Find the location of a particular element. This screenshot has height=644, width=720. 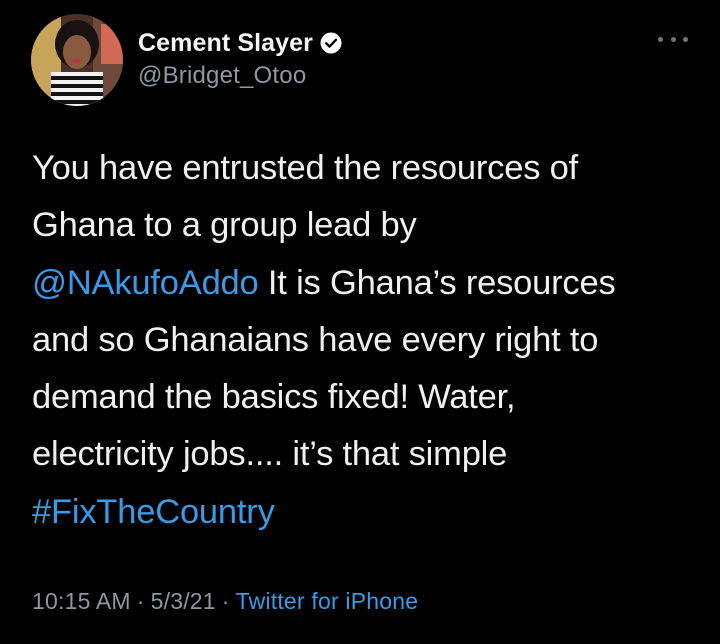

tweet-text-line: demand the basics fixed! Water, is located at coordinates (367, 397).